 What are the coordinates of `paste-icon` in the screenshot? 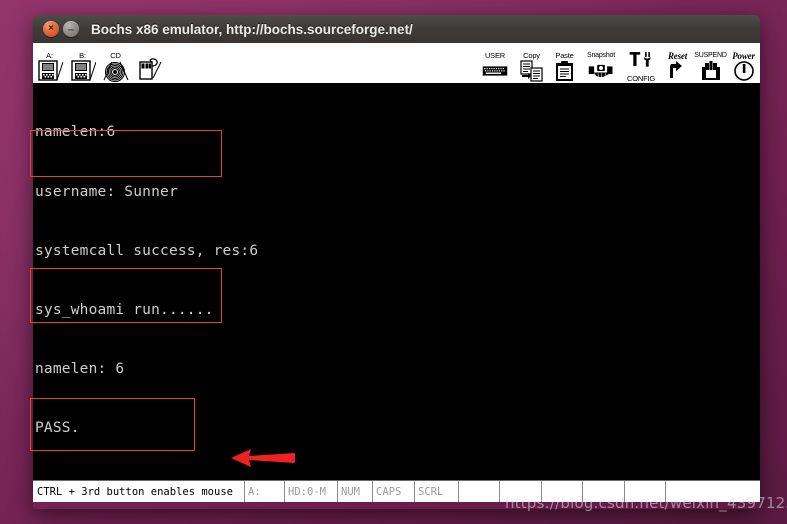 It's located at (564, 71).